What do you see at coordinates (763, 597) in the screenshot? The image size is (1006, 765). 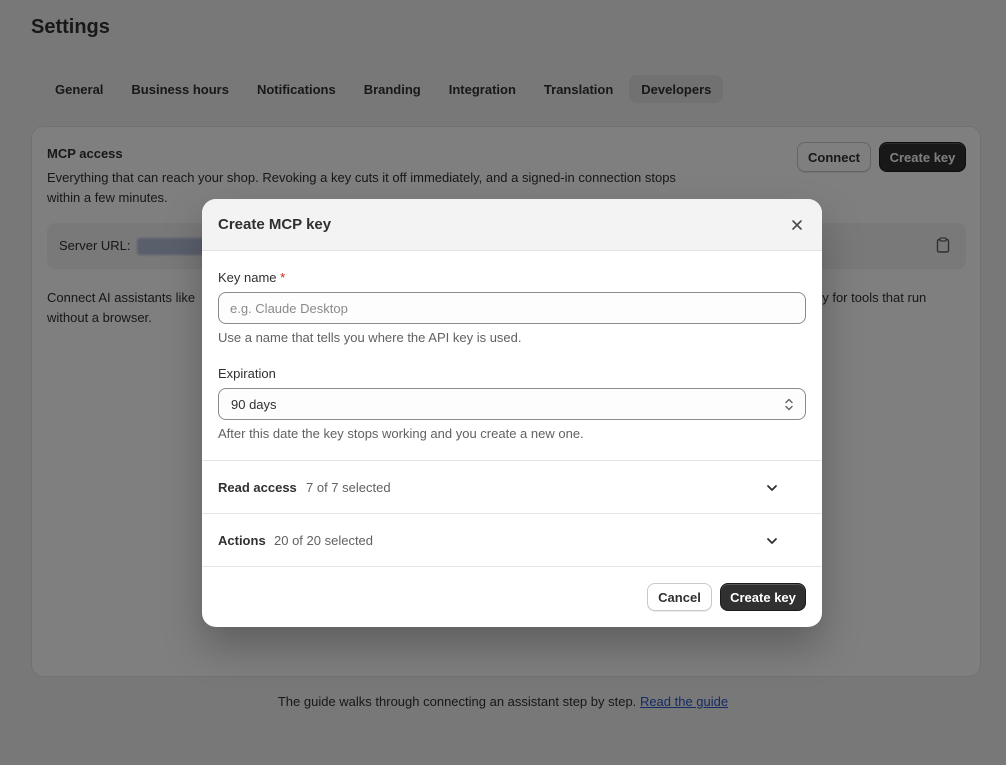 I see `modal-create-key-button: Create key` at bounding box center [763, 597].